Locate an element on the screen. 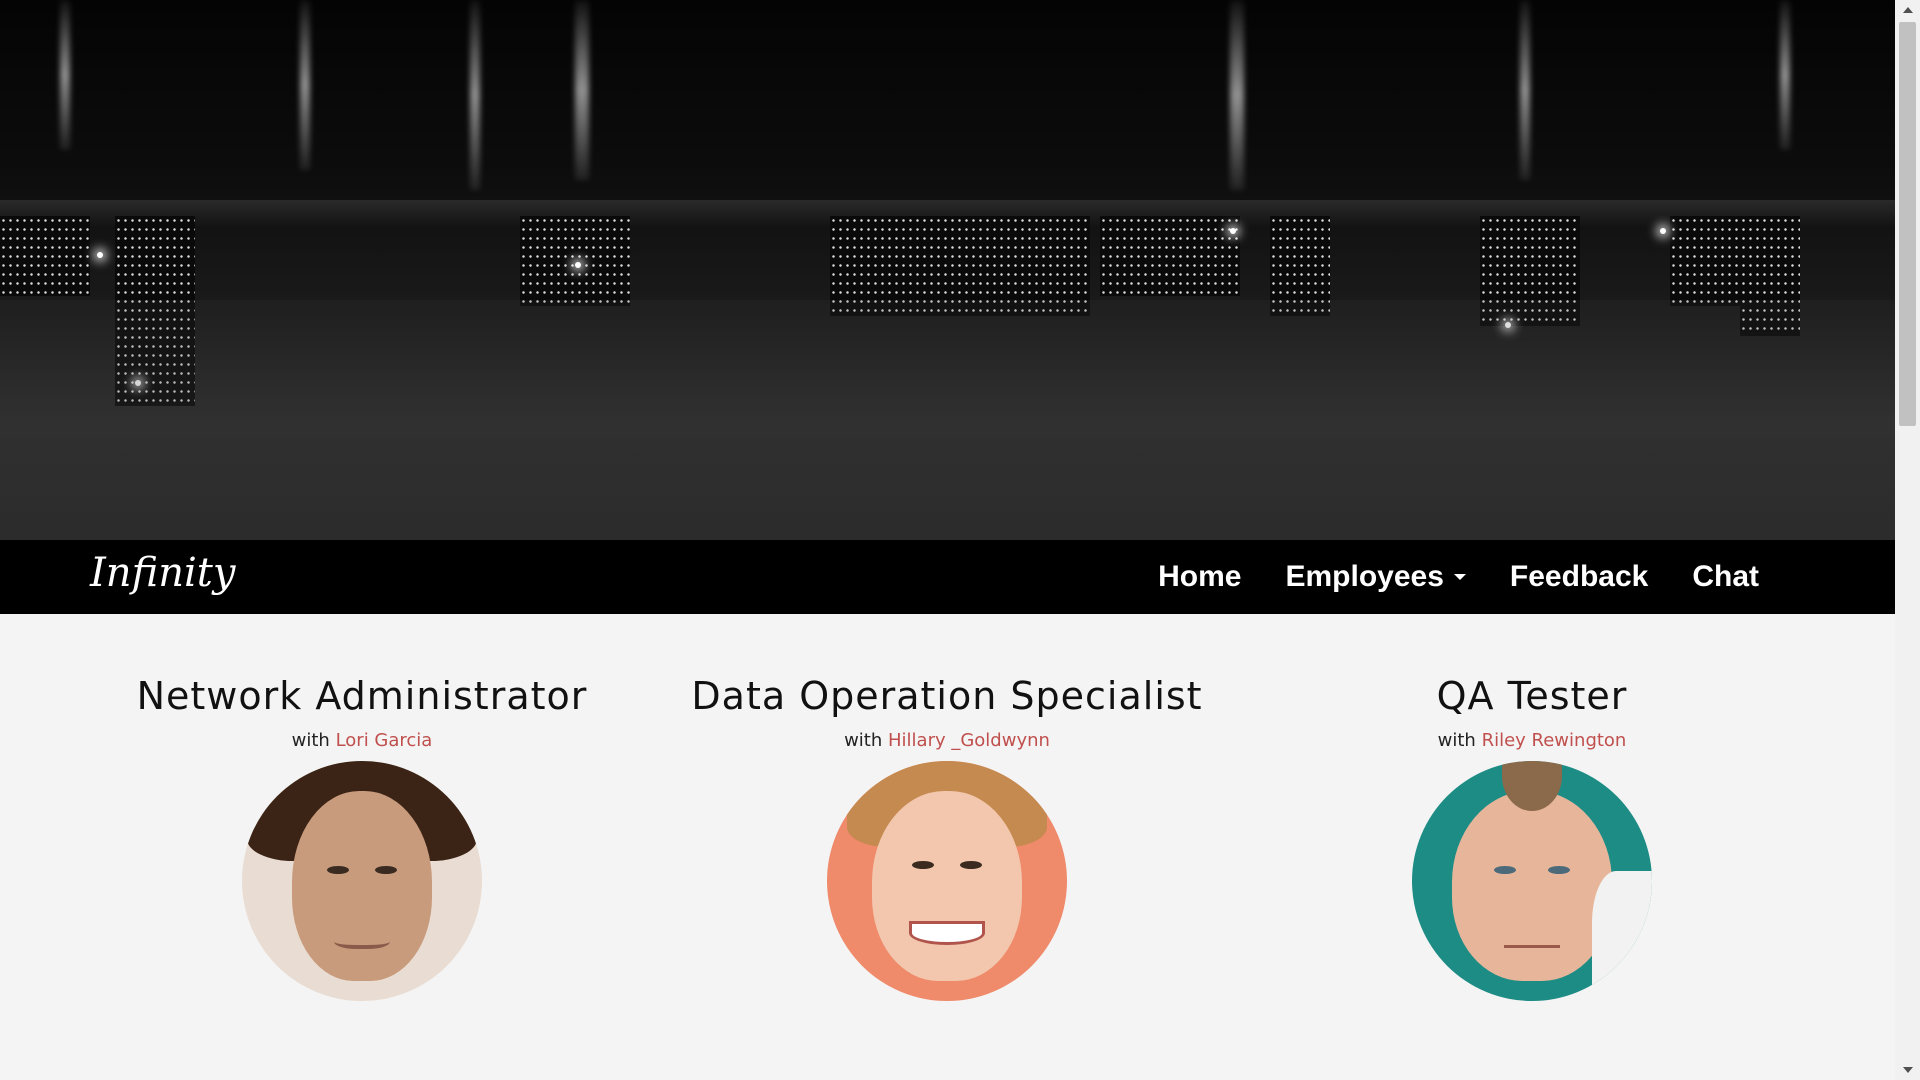 This screenshot has height=1080, width=1920. person-link: Riley Rewington is located at coordinates (1554, 740).